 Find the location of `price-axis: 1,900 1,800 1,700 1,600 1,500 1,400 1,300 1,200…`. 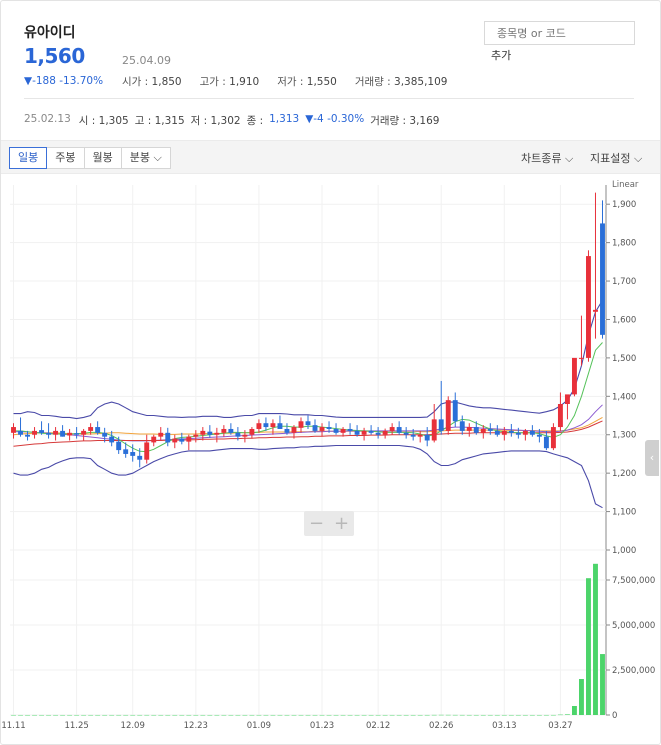

price-axis: 1,900 1,800 1,700 1,600 1,500 1,400 1,300 1,200… is located at coordinates (621, 378).